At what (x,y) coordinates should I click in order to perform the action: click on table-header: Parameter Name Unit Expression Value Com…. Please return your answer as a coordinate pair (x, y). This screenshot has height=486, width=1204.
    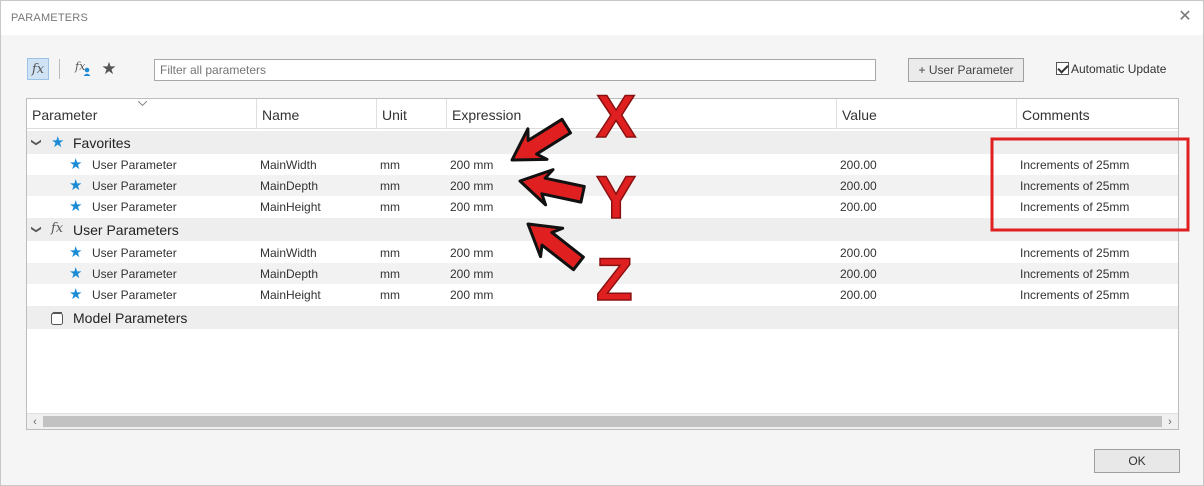
    Looking at the image, I should click on (602, 114).